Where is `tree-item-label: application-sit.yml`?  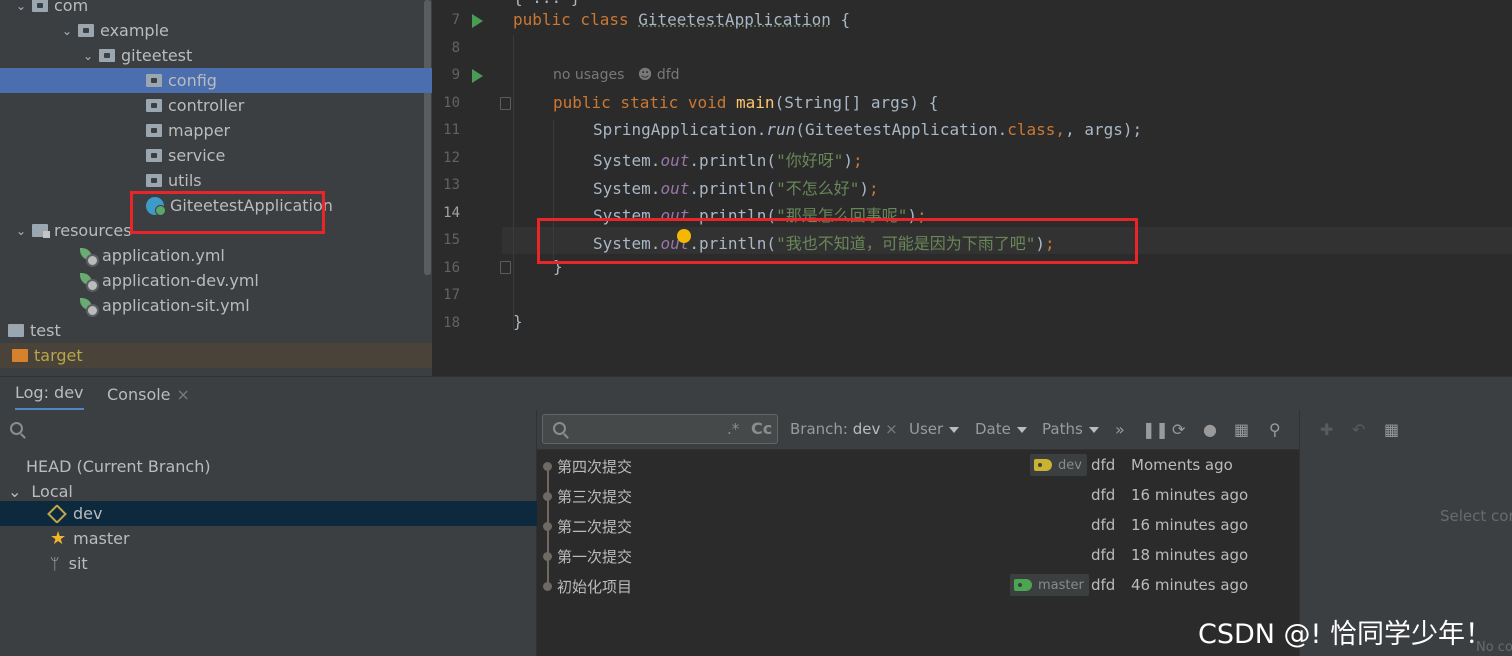
tree-item-label: application-sit.yml is located at coordinates (176, 305).